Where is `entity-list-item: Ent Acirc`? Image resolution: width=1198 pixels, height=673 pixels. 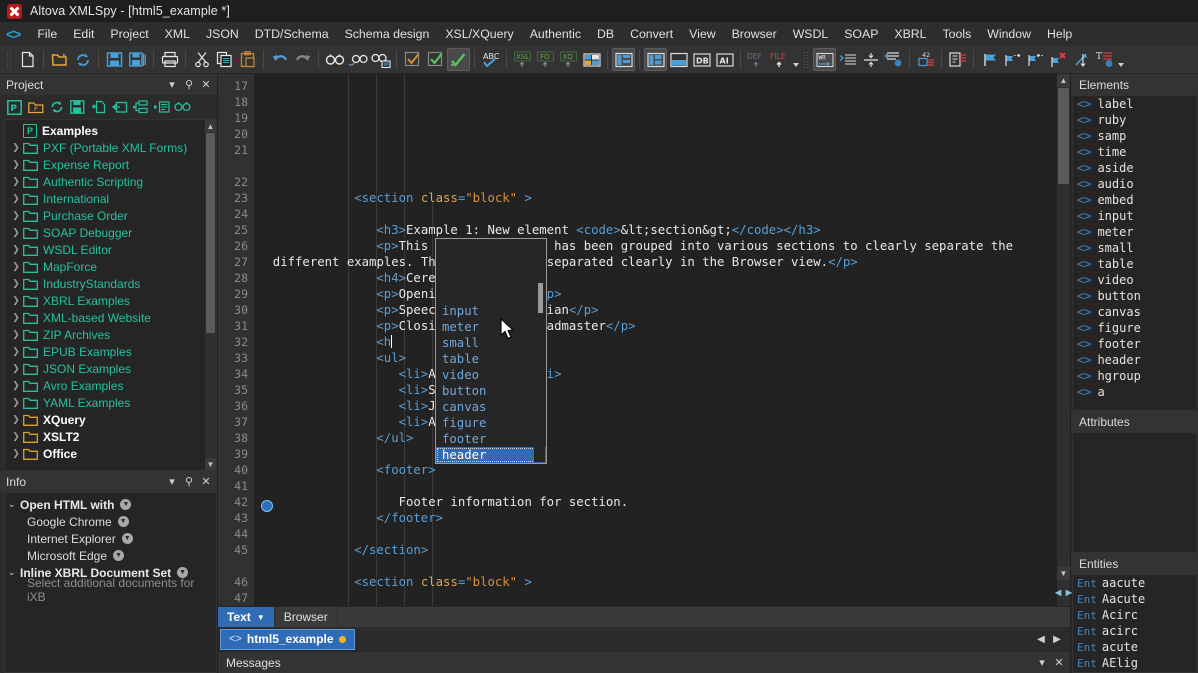
entity-list-item: Ent Acirc is located at coordinates (1134, 615).